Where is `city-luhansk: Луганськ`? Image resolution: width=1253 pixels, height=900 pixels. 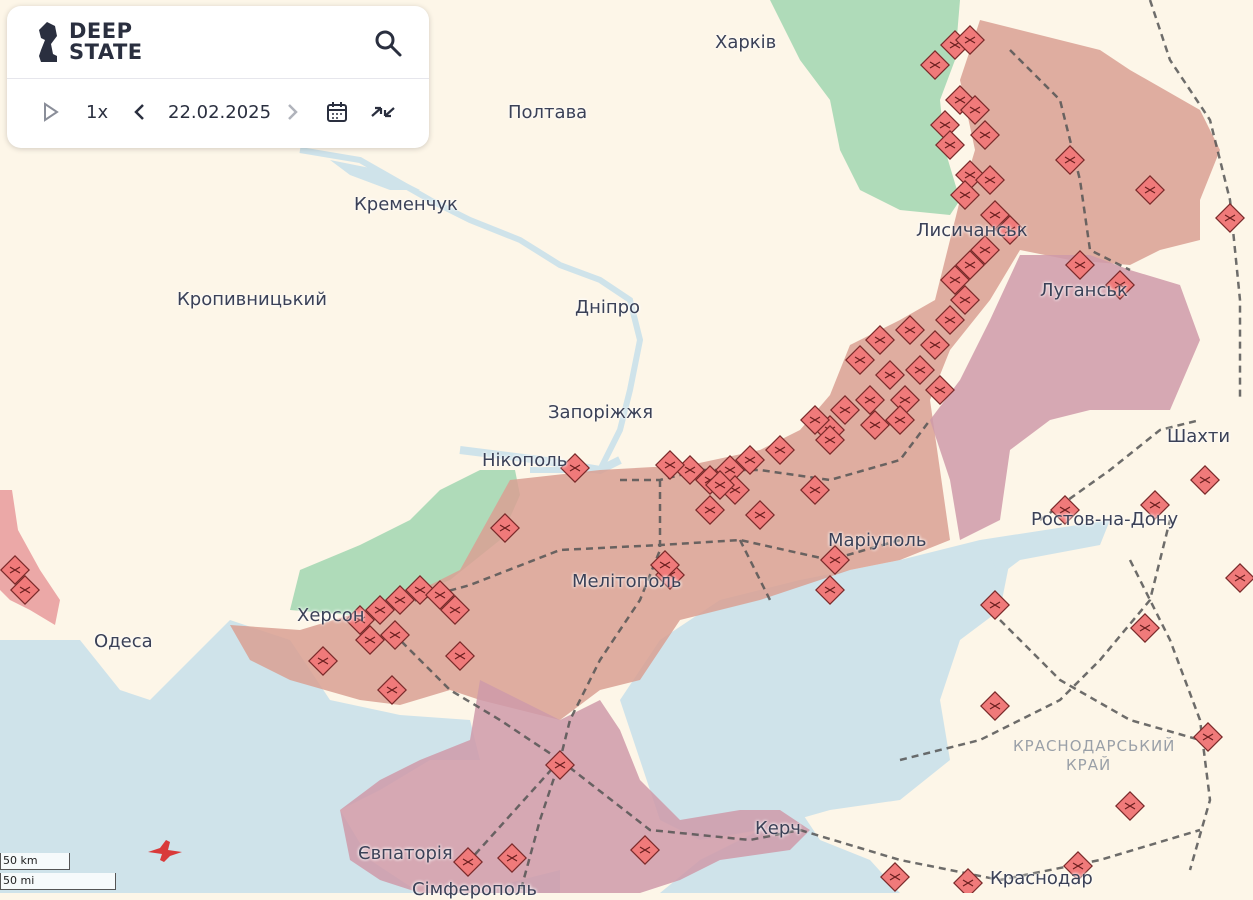 city-luhansk: Луганськ is located at coordinates (1084, 290).